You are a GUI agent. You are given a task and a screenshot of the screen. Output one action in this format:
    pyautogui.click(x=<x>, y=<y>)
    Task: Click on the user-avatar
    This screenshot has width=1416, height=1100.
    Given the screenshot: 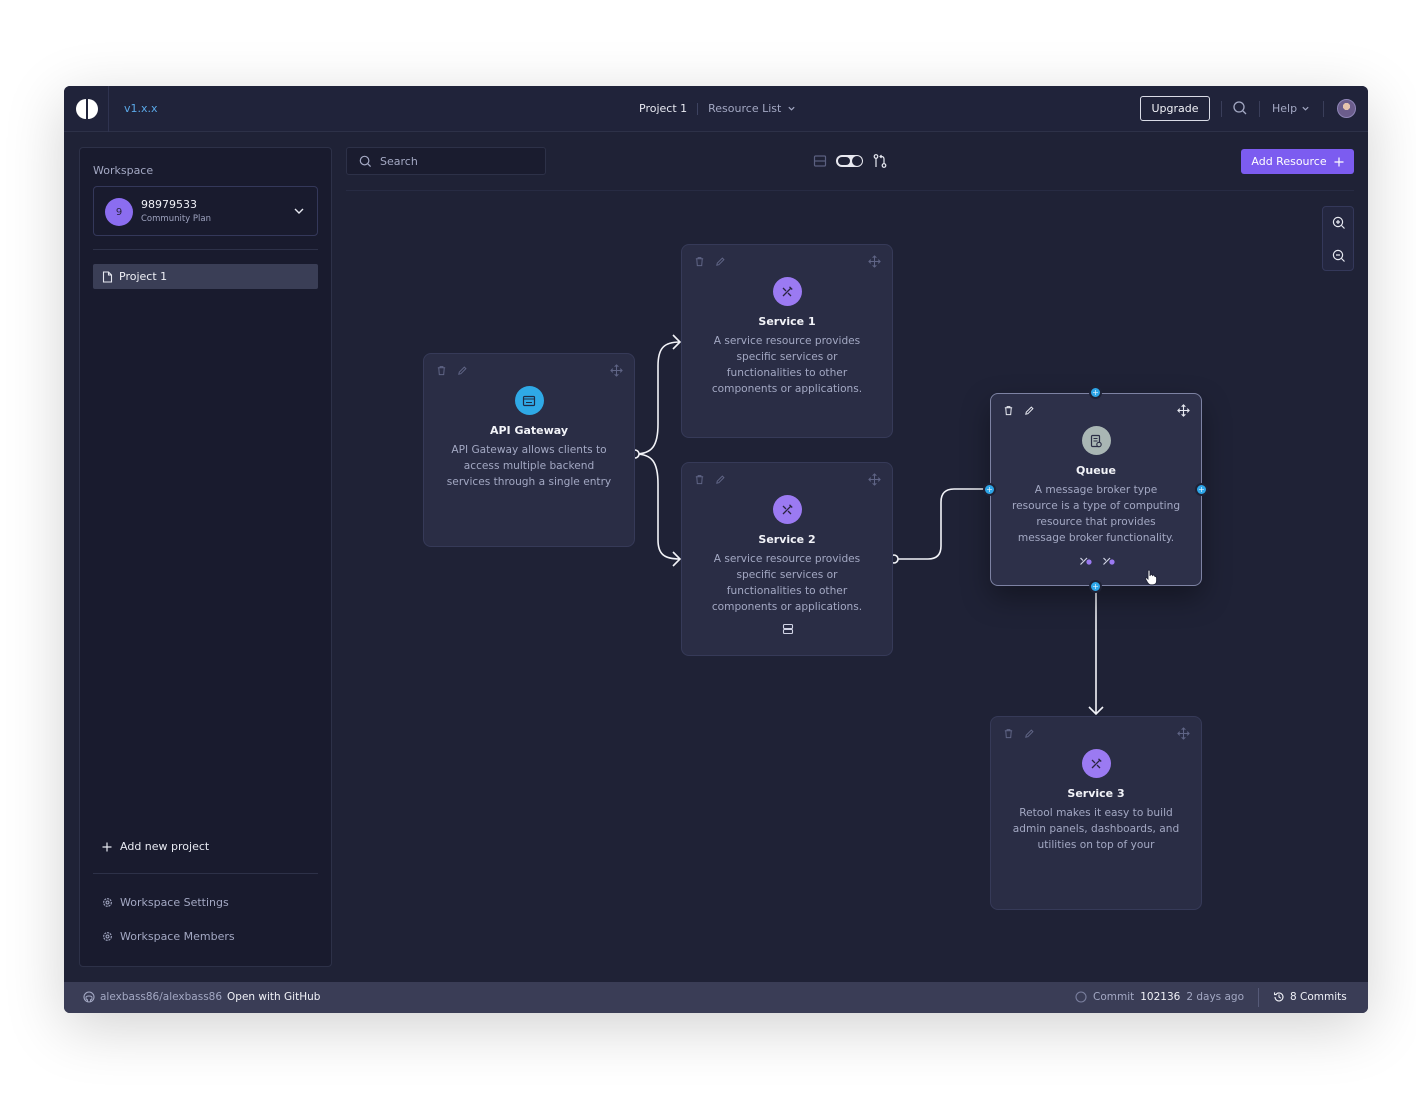 What is the action you would take?
    pyautogui.click(x=1346, y=108)
    